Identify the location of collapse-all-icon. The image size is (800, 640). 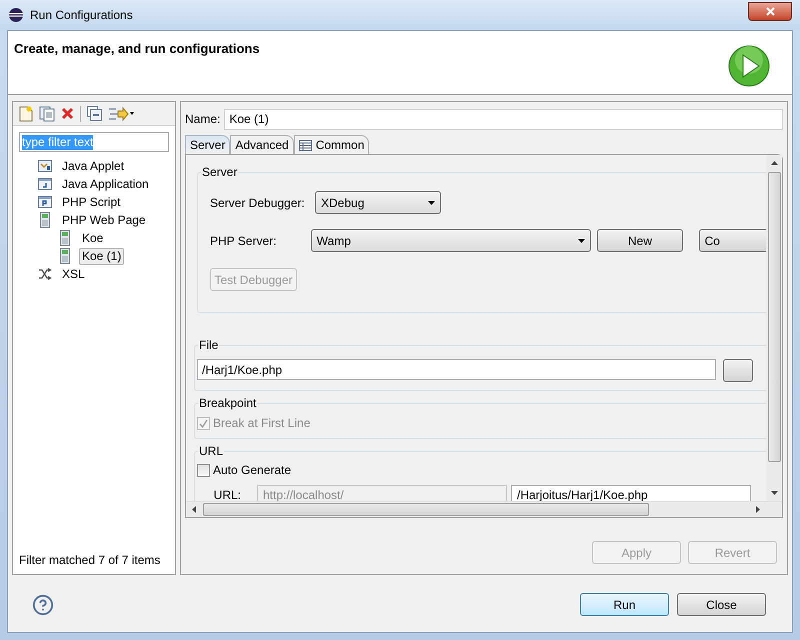
(94, 113).